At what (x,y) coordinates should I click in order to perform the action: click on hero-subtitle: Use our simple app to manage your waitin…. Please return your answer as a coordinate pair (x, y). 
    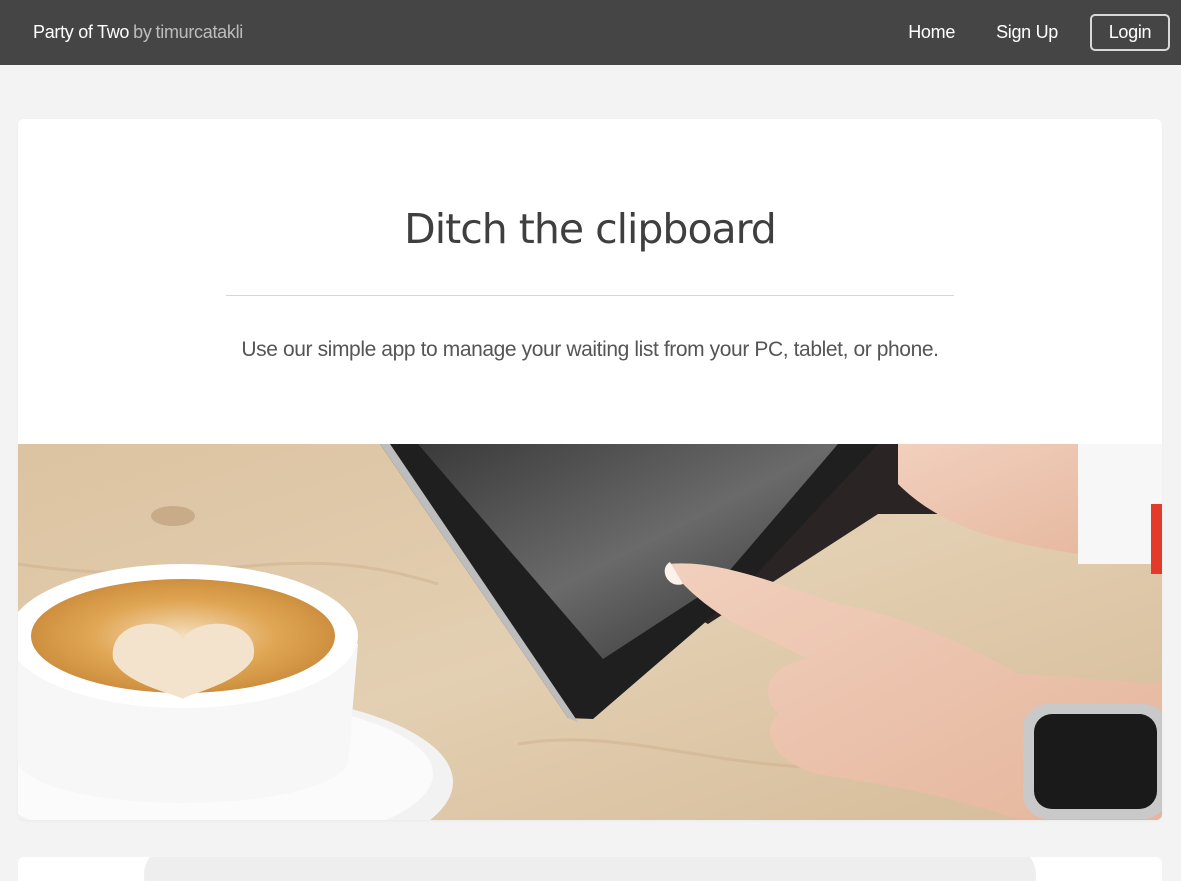
    Looking at the image, I should click on (590, 349).